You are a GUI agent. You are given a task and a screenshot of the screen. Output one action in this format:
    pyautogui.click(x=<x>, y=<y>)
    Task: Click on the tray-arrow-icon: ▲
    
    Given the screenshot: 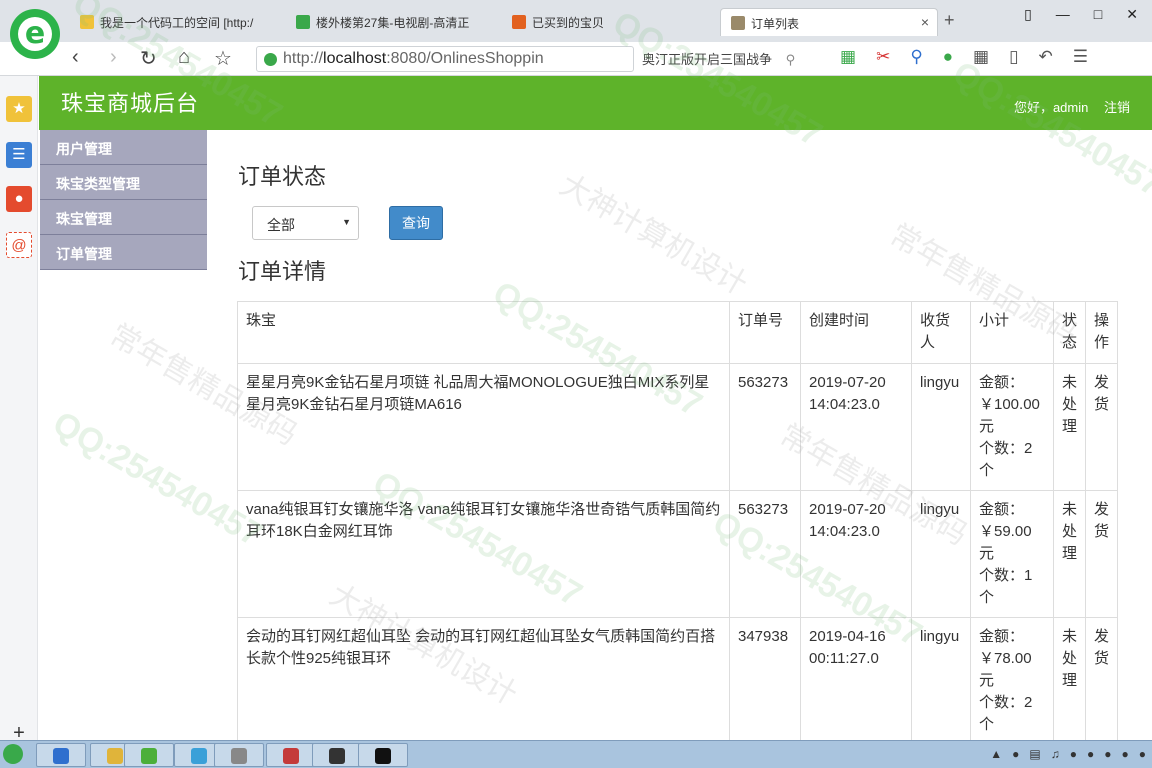 What is the action you would take?
    pyautogui.click(x=996, y=754)
    